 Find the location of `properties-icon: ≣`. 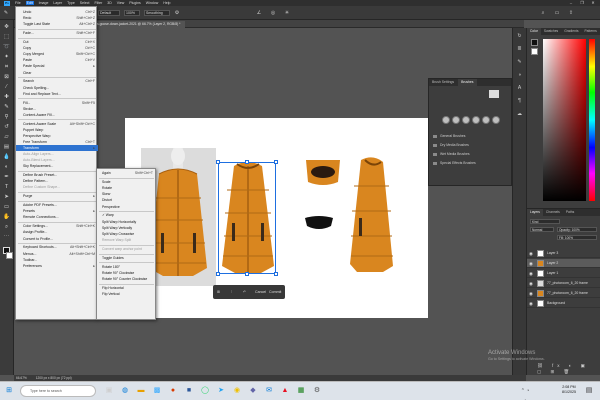

properties-icon: ≣ is located at coordinates (520, 49).